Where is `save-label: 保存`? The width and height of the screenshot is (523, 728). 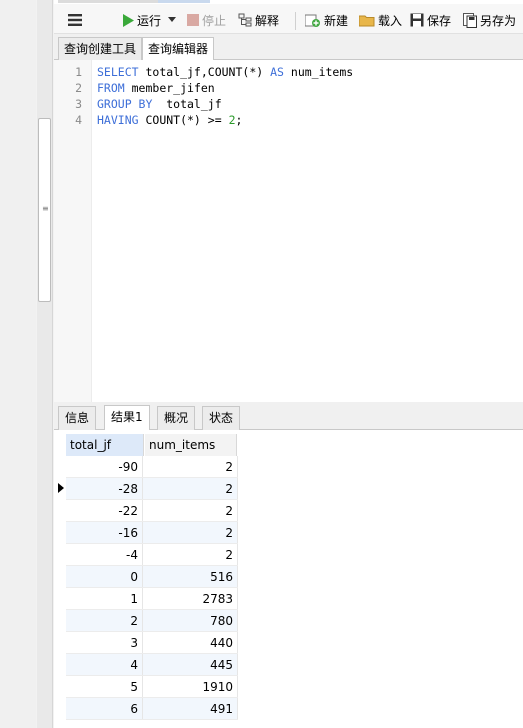
save-label: 保存 is located at coordinates (439, 20).